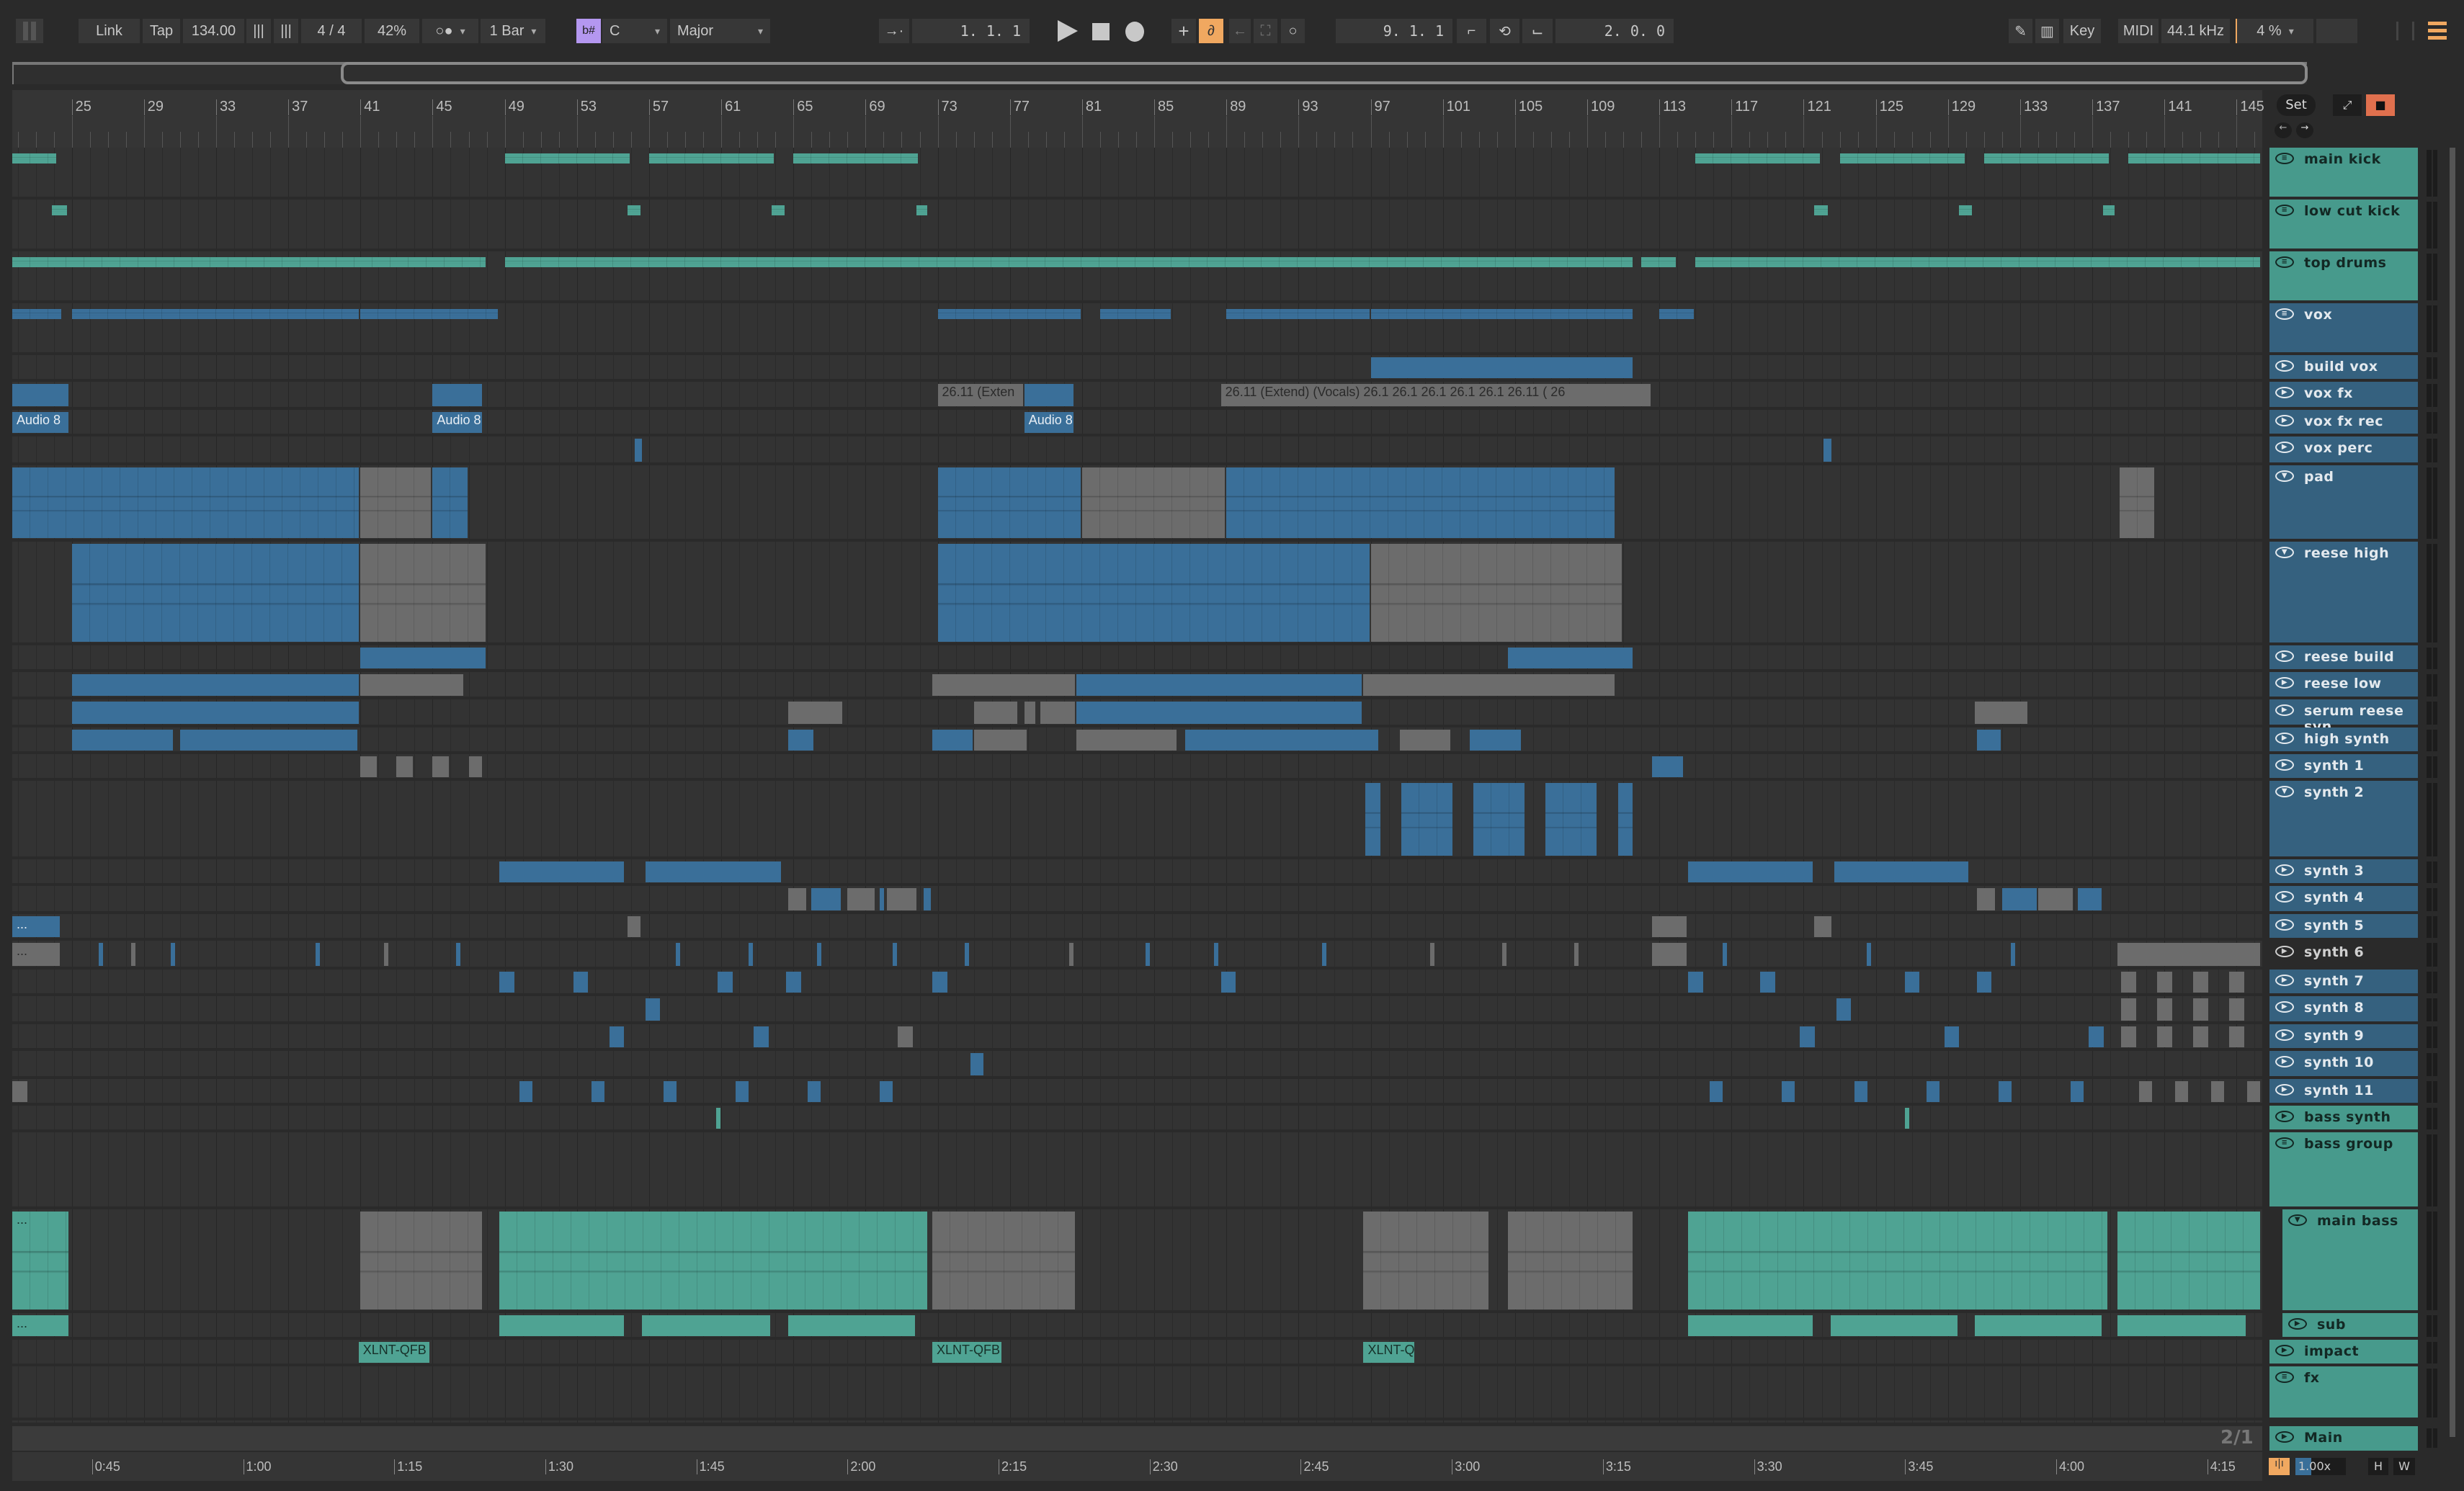 Image resolution: width=2464 pixels, height=1491 pixels. What do you see at coordinates (980, 395) in the screenshot?
I see `clip: 26.11 (Exten` at bounding box center [980, 395].